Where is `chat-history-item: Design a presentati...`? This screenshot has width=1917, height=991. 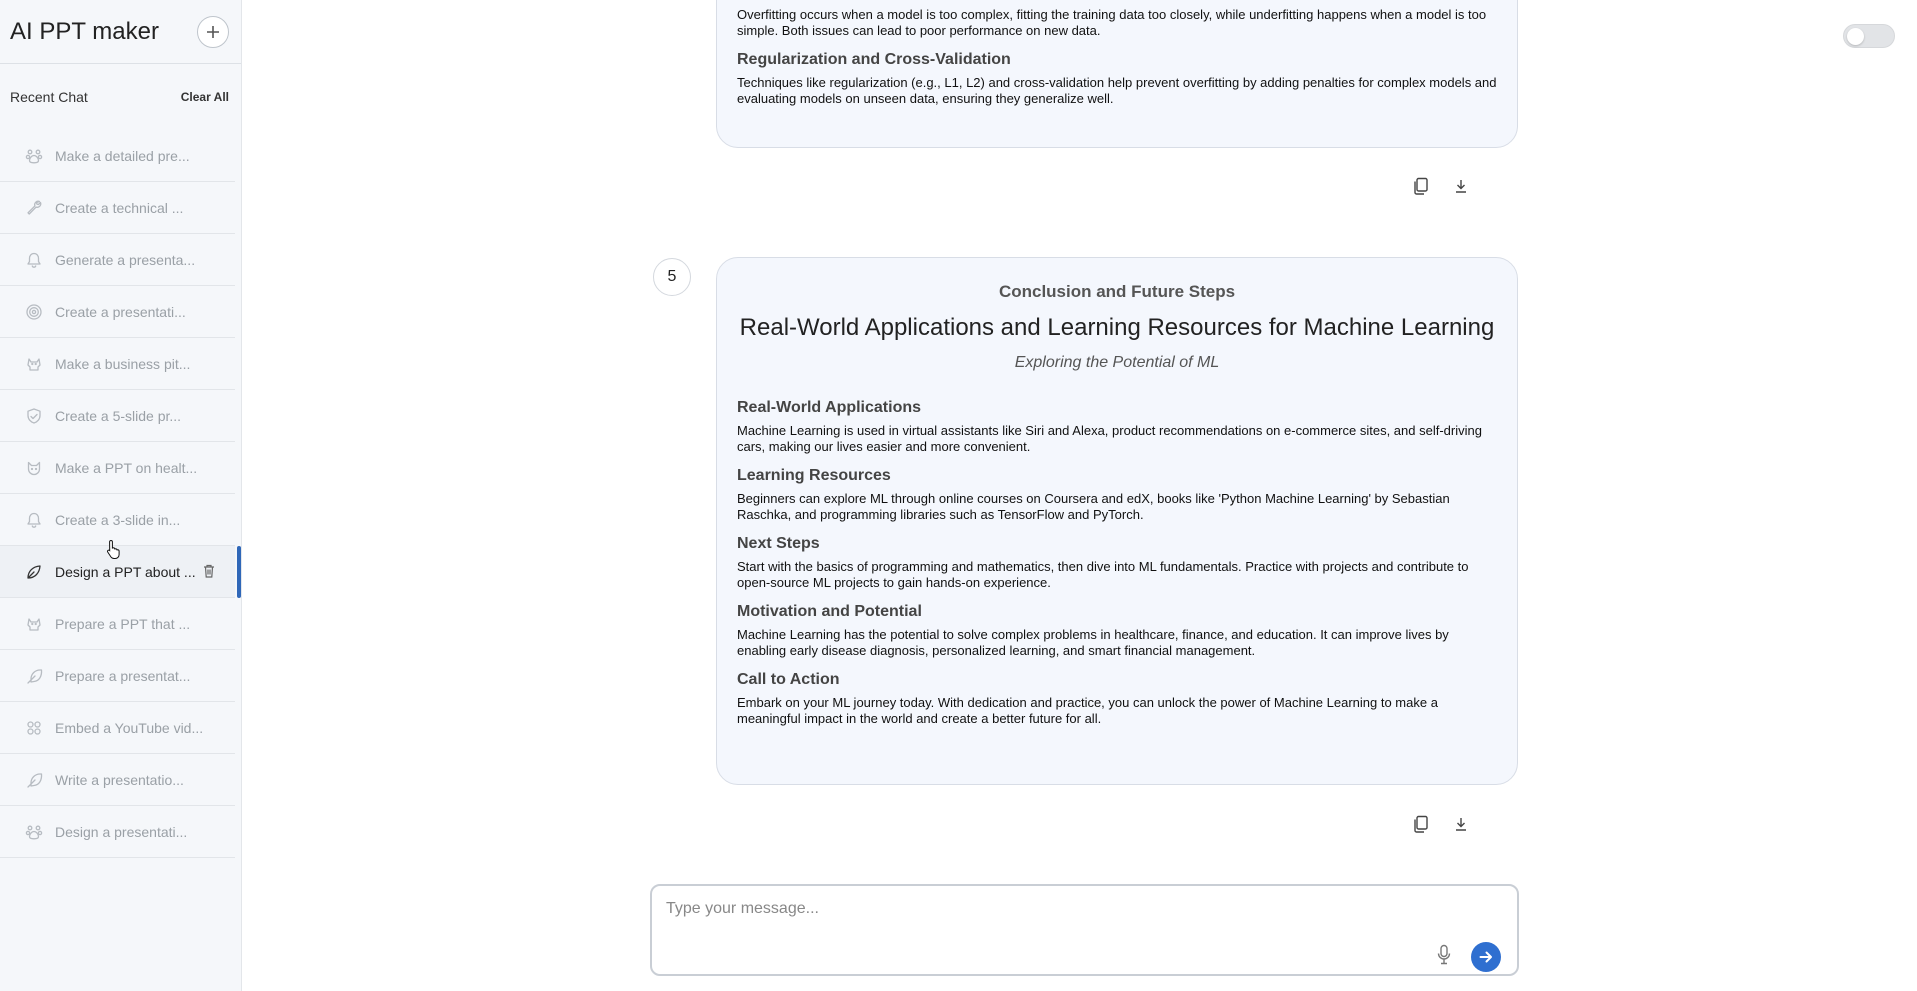
chat-history-item: Design a presentati... is located at coordinates (117, 832).